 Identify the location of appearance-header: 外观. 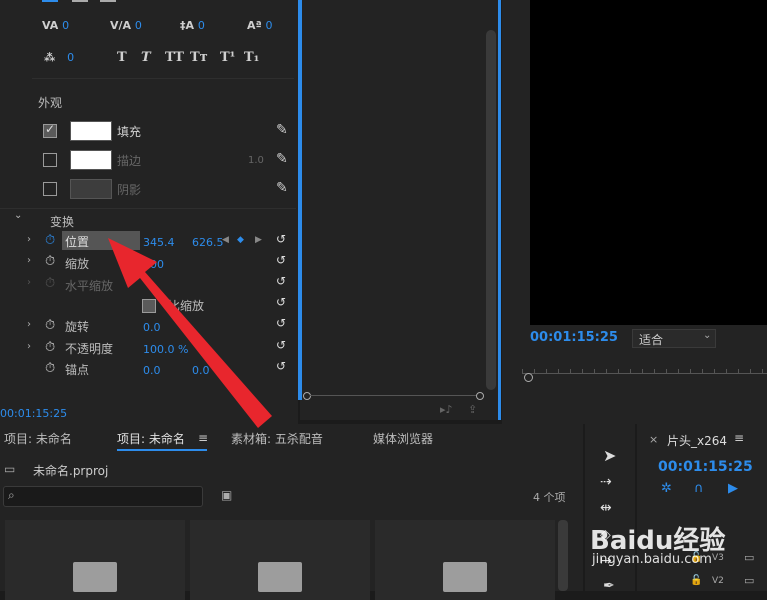
(50, 103).